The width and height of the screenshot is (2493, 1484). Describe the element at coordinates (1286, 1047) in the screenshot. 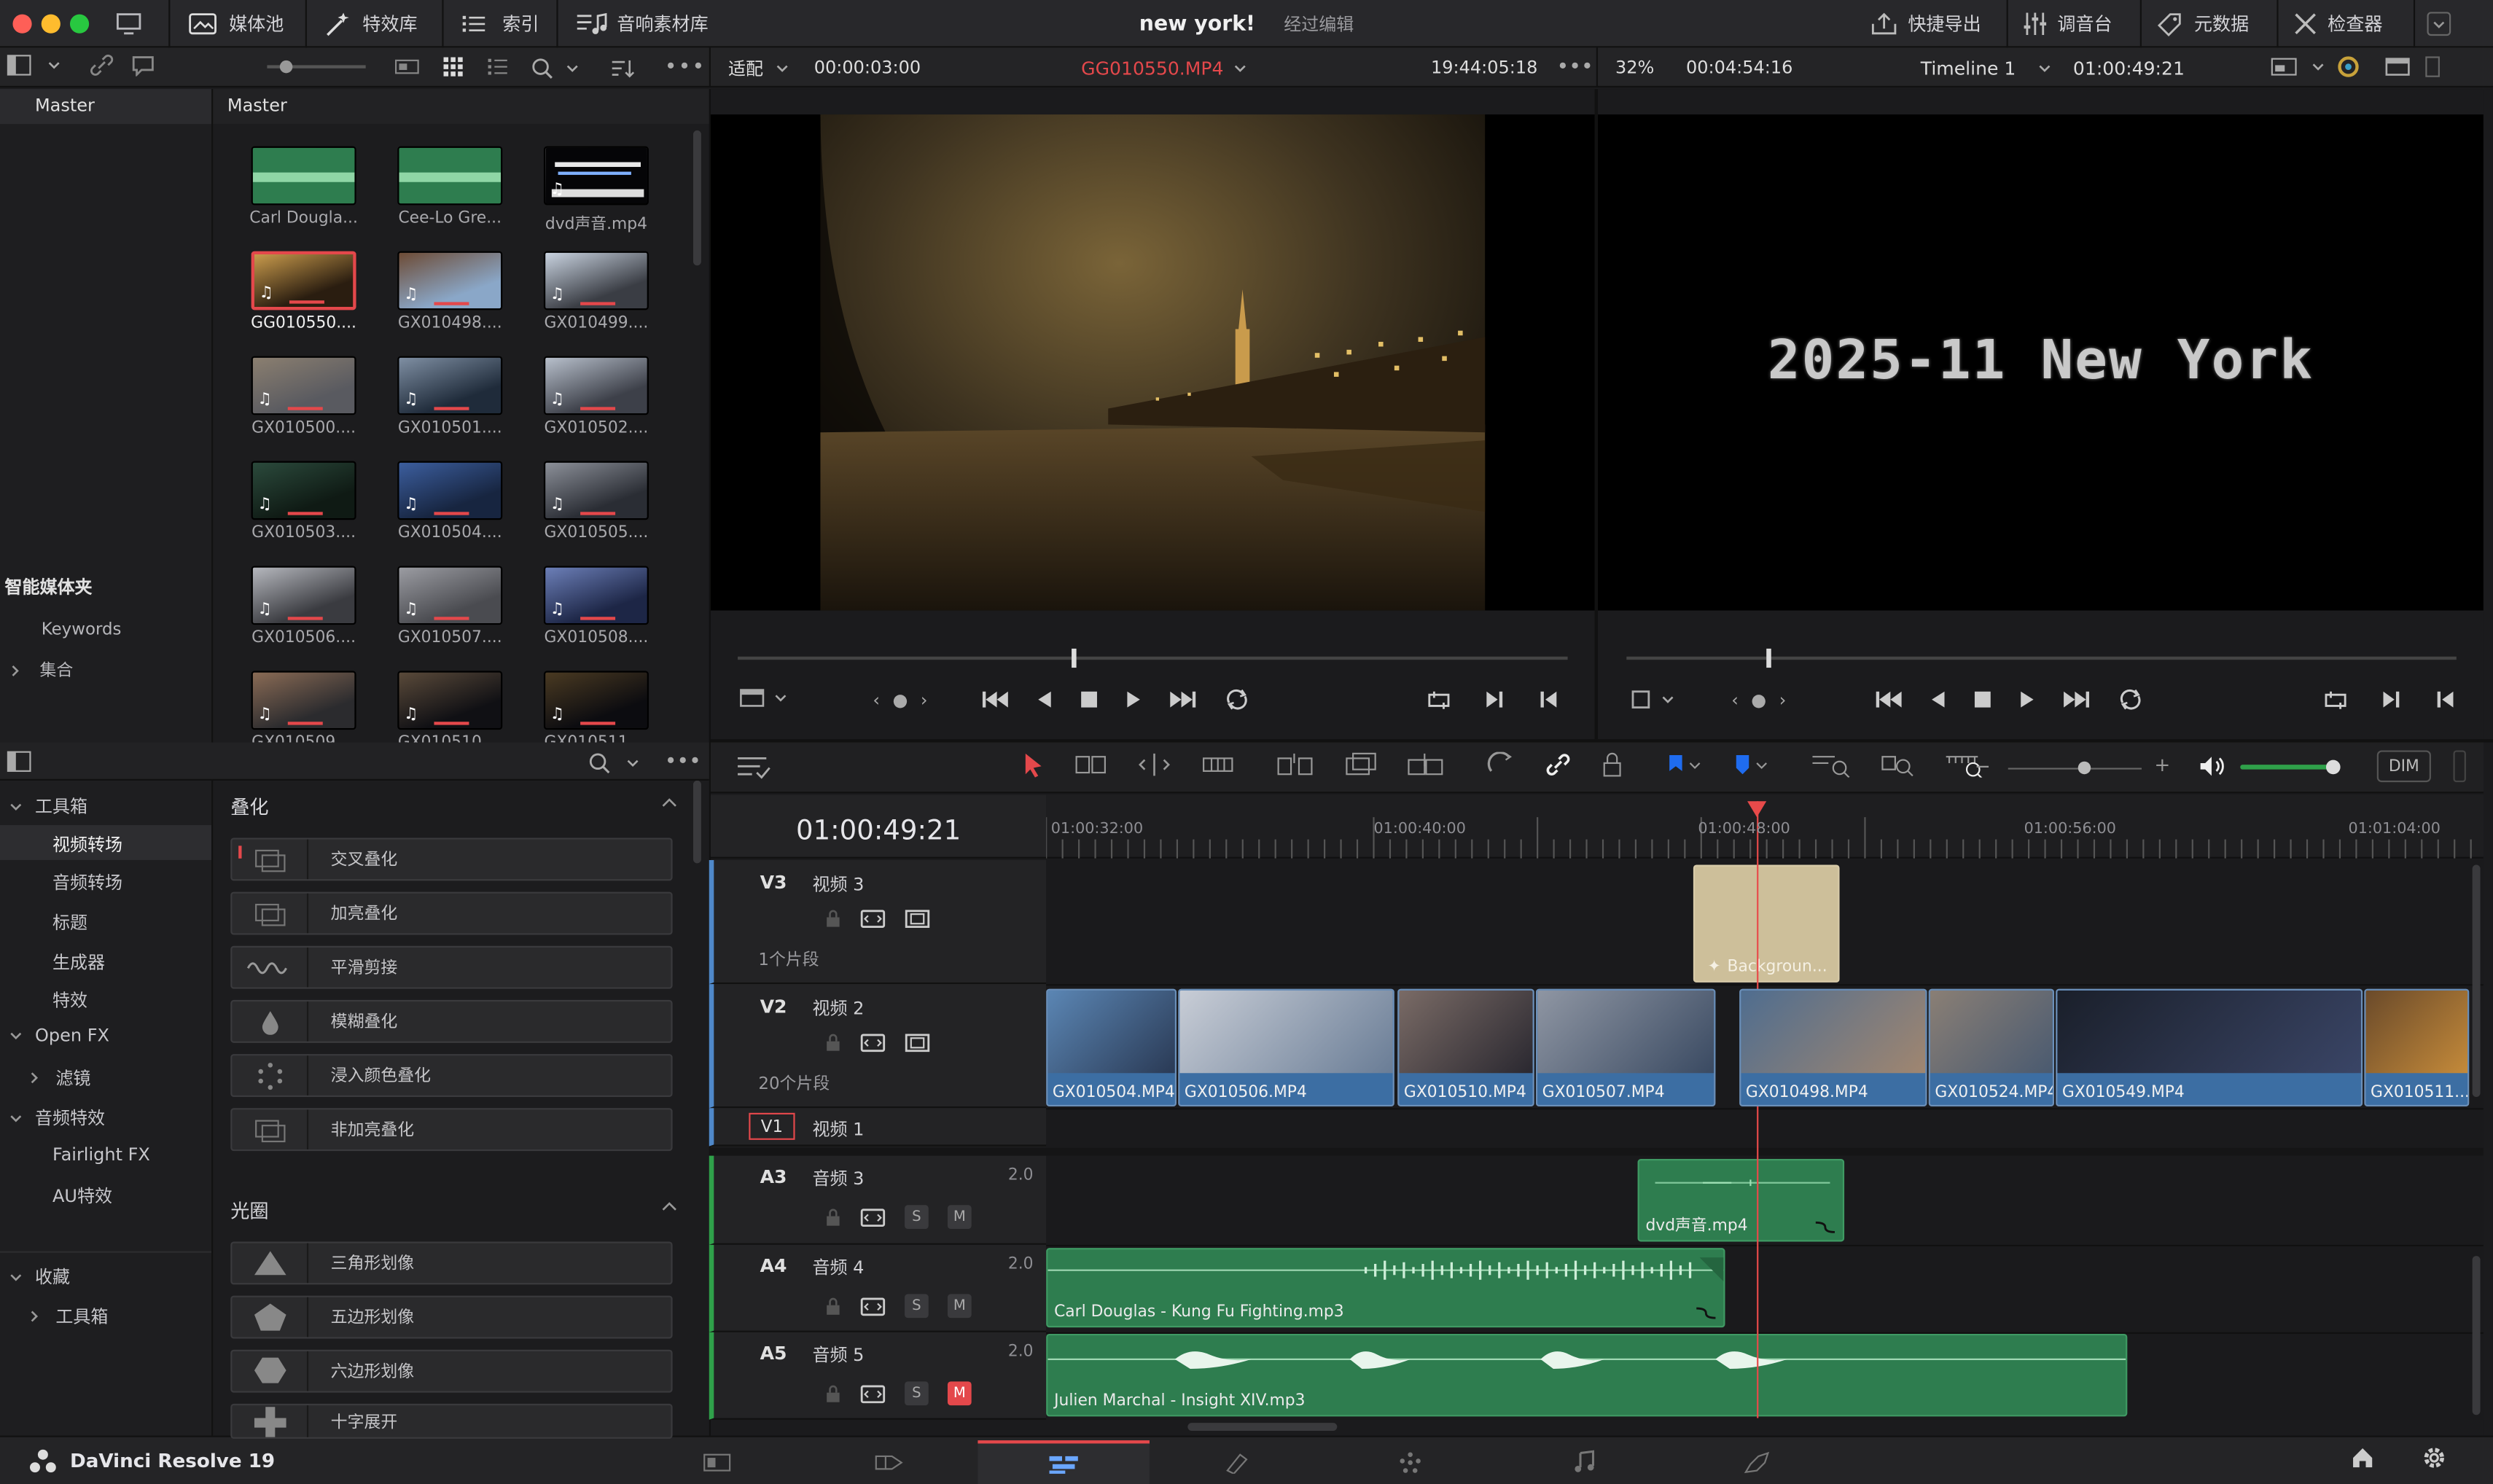

I see `timeline-video-clip: GX010506.MP4` at that location.